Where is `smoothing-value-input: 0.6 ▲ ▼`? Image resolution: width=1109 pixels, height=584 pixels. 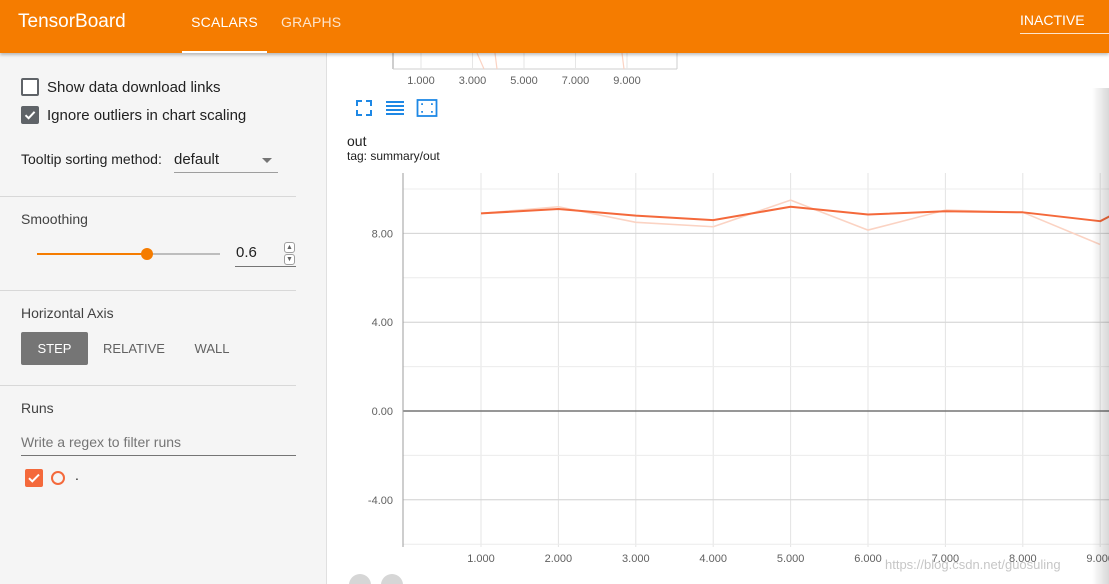
smoothing-value-input: 0.6 ▲ ▼ is located at coordinates (265, 253).